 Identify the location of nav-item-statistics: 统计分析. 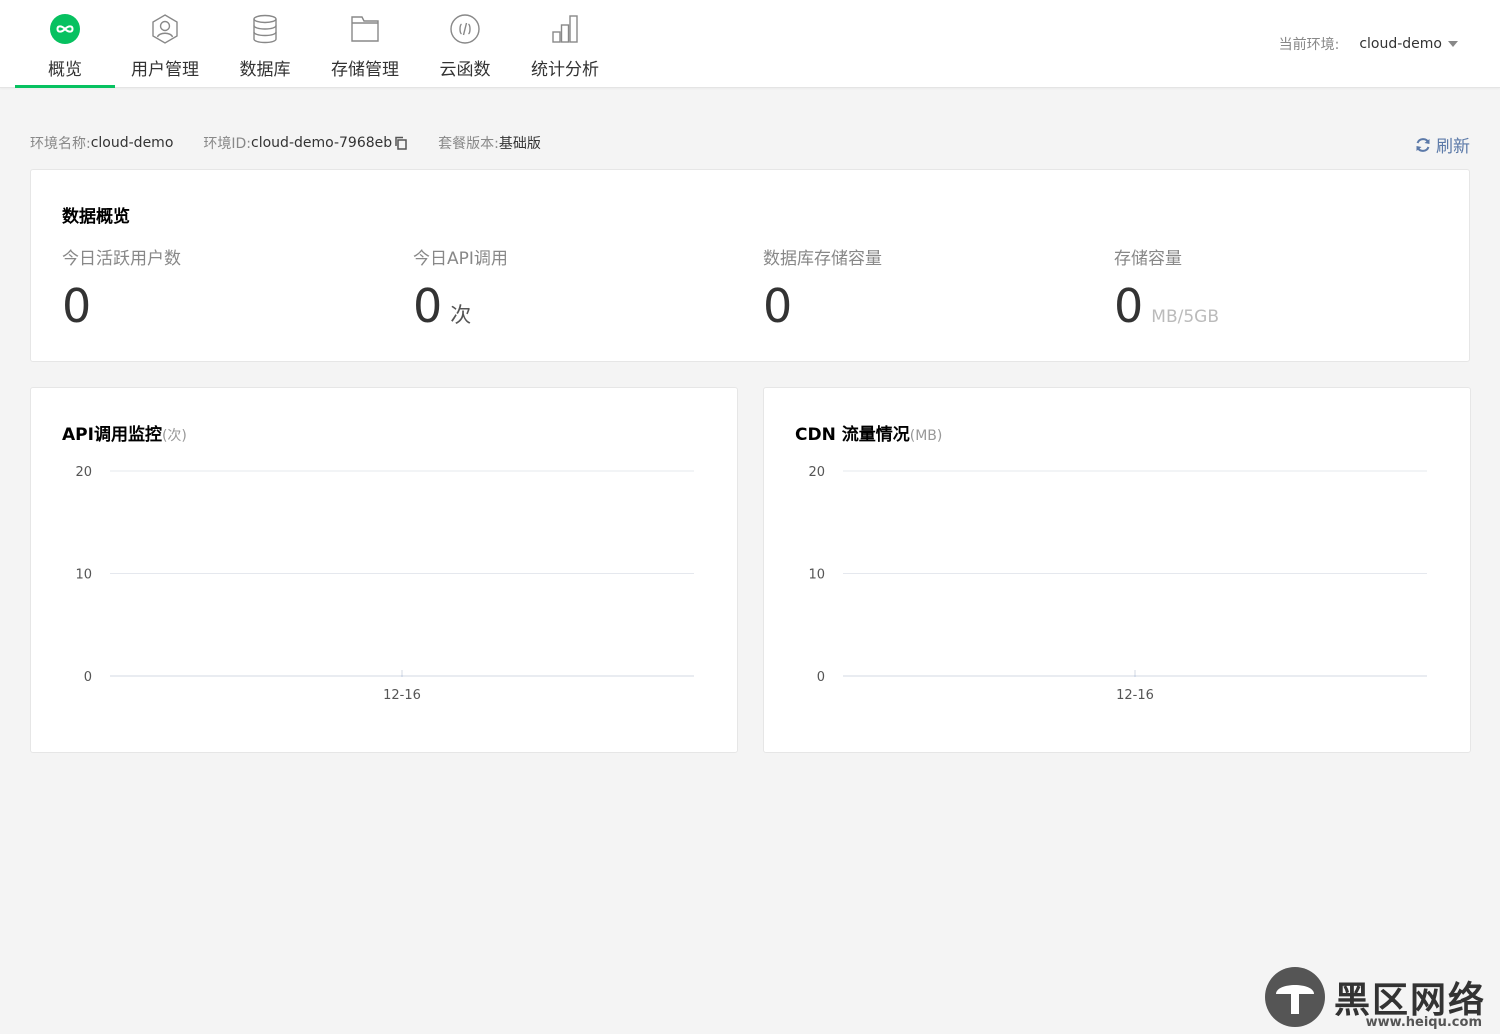
(565, 44).